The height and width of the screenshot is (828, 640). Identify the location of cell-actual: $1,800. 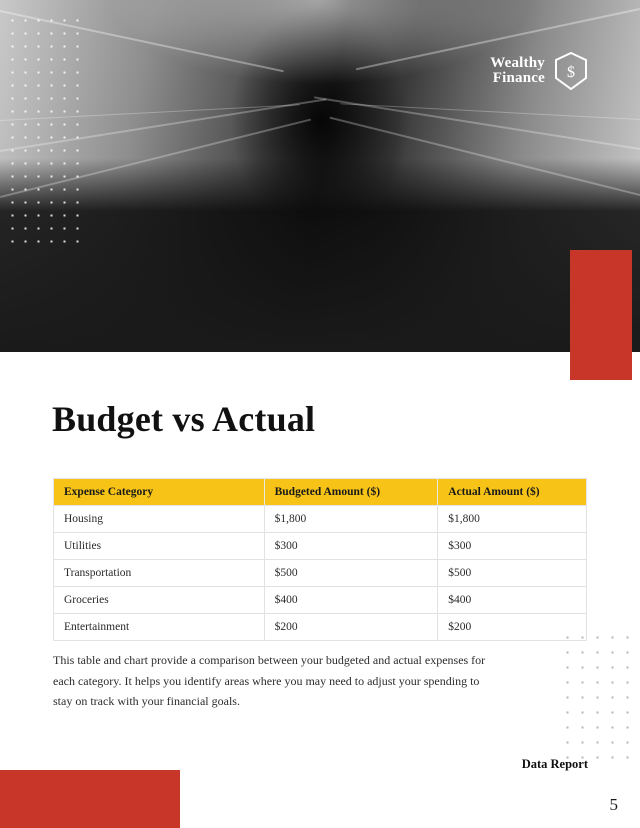
(512, 519).